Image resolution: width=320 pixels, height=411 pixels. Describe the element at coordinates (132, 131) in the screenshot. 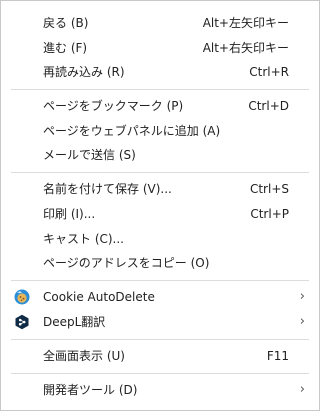

I see `menu-item-label: ページをウェブパネルに追加 (A)` at that location.